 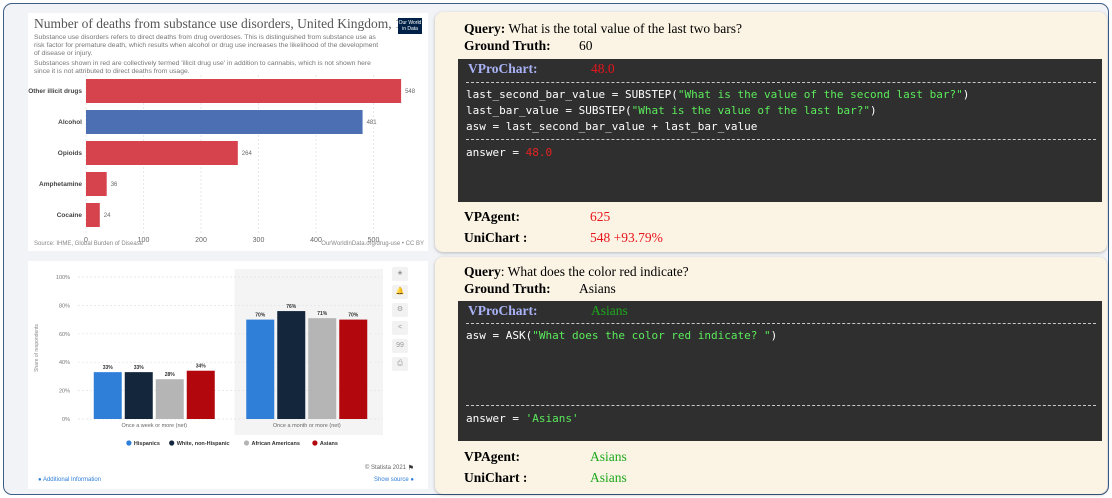 I want to click on y-tick-label: 40%, so click(x=64, y=363).